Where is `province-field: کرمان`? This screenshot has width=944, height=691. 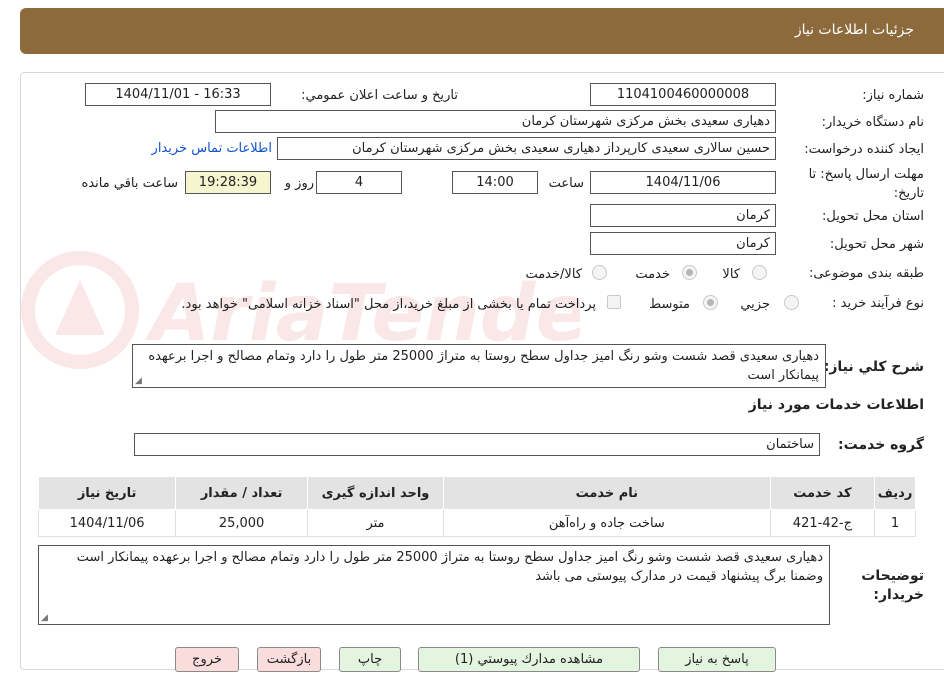 province-field: کرمان is located at coordinates (683, 215).